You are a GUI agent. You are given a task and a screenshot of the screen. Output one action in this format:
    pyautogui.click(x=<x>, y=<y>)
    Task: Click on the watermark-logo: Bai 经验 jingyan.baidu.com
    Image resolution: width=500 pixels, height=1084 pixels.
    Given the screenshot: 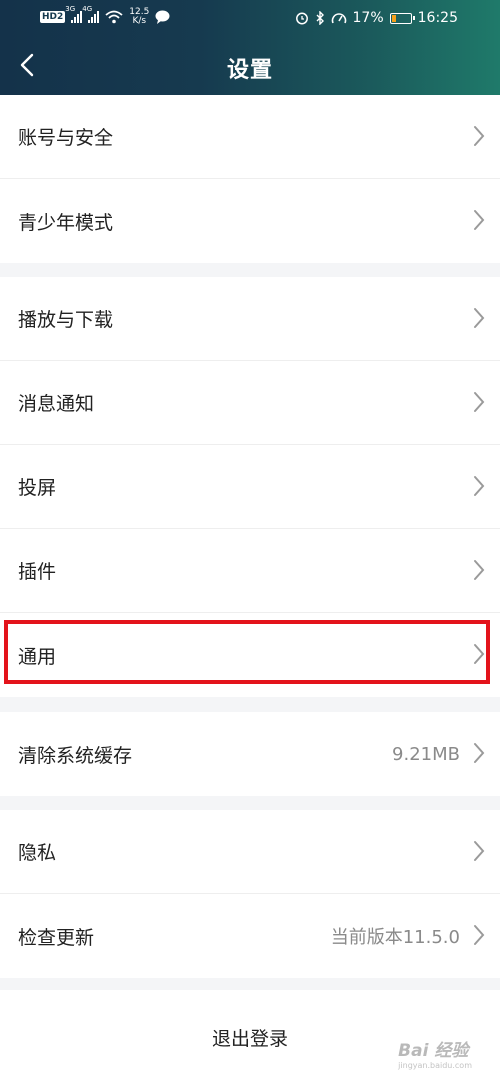 What is the action you would take?
    pyautogui.click(x=435, y=1055)
    